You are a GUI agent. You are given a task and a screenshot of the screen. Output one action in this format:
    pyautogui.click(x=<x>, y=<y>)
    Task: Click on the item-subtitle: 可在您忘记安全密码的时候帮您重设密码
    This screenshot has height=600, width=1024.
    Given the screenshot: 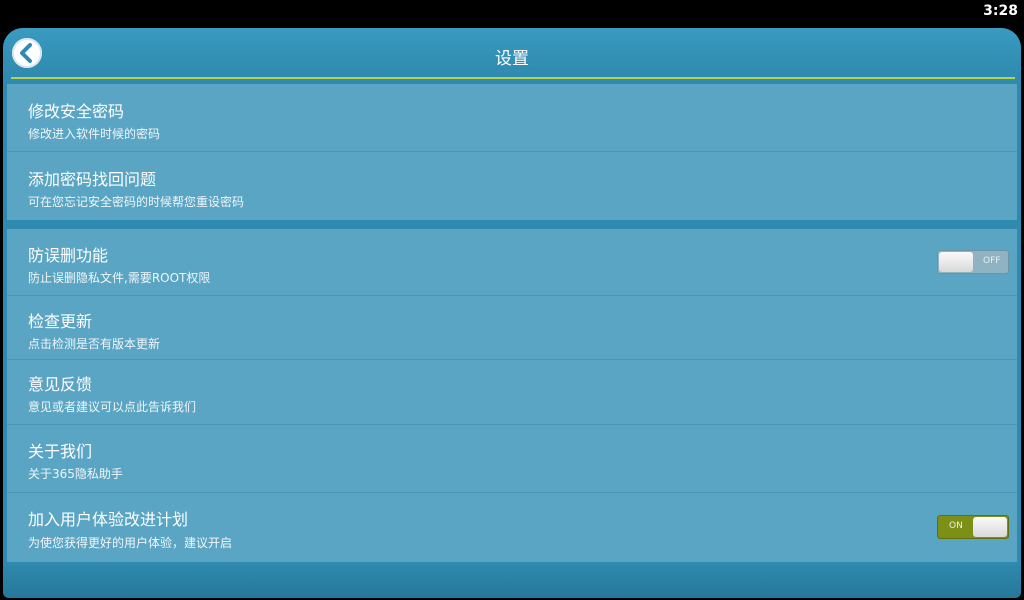 What is the action you would take?
    pyautogui.click(x=136, y=202)
    